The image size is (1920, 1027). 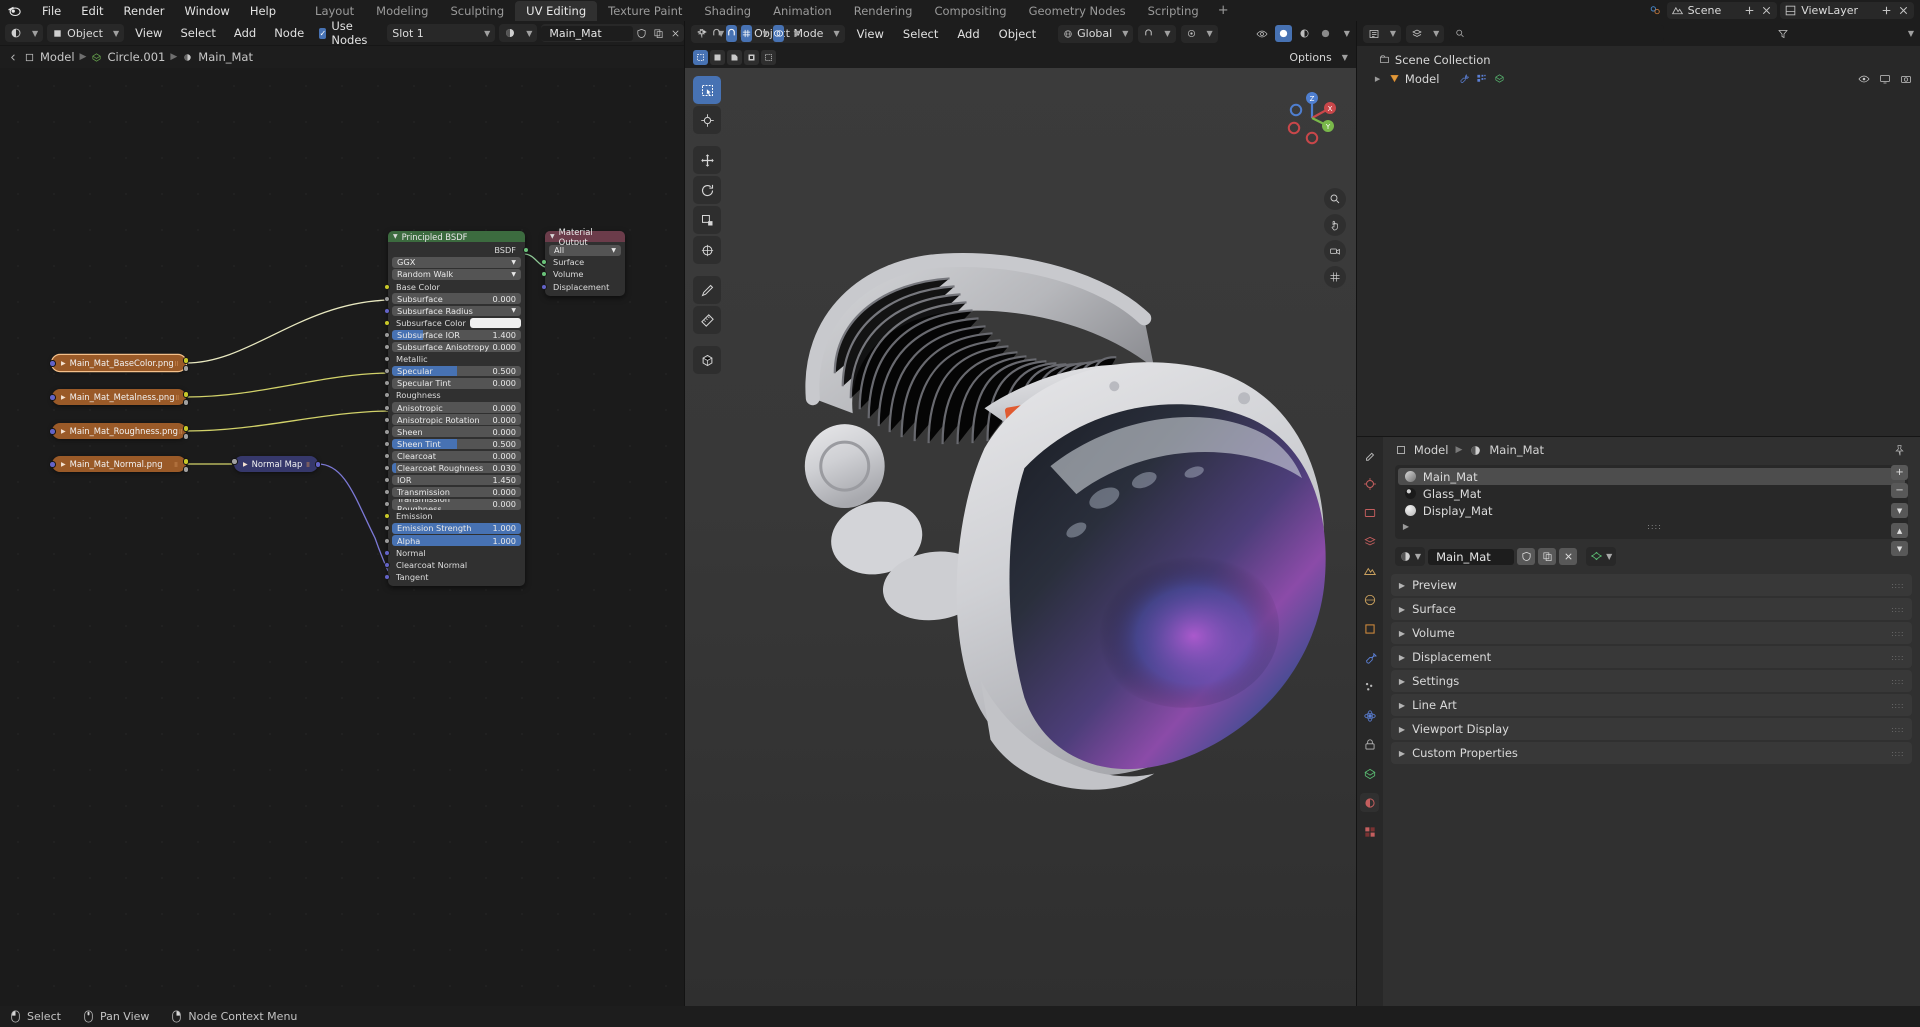 What do you see at coordinates (1557, 33) in the screenshot?
I see `outliner-search-input` at bounding box center [1557, 33].